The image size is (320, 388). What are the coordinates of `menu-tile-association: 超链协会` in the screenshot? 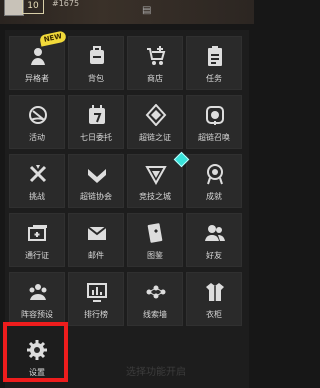 It's located at (96, 181).